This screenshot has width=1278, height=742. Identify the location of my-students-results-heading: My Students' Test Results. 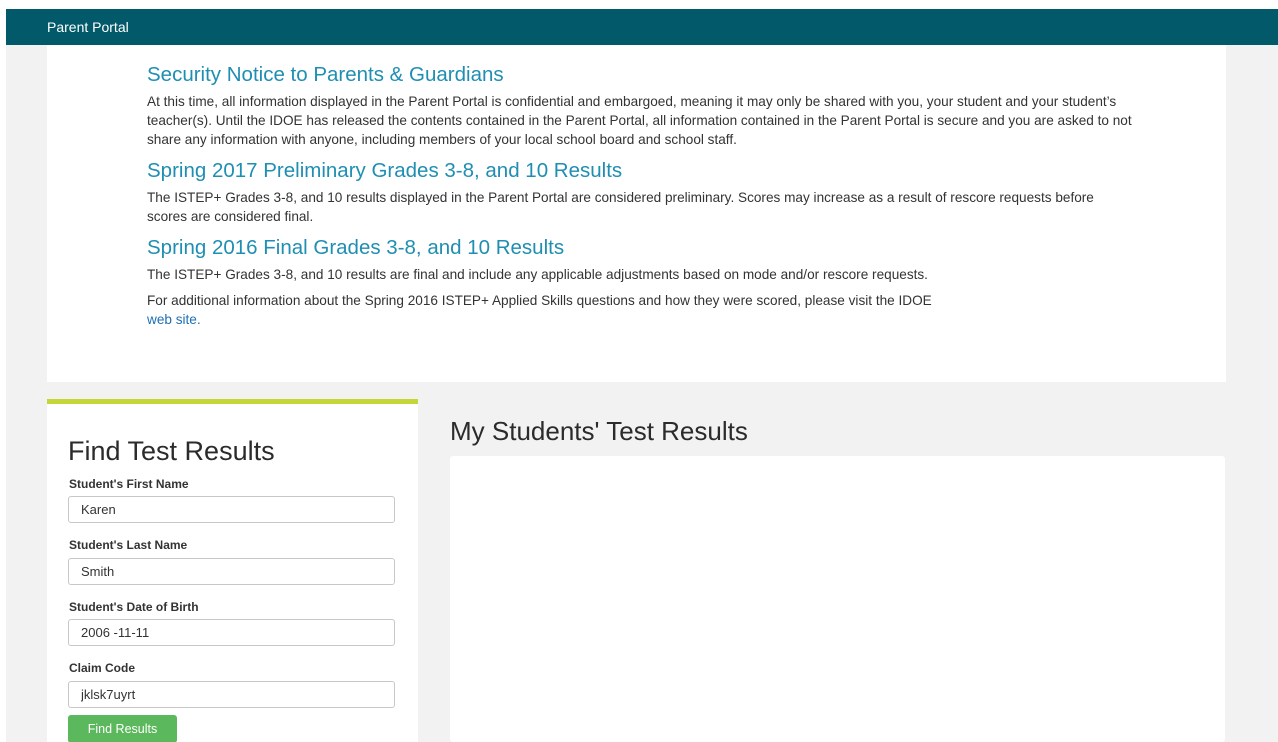
(599, 431).